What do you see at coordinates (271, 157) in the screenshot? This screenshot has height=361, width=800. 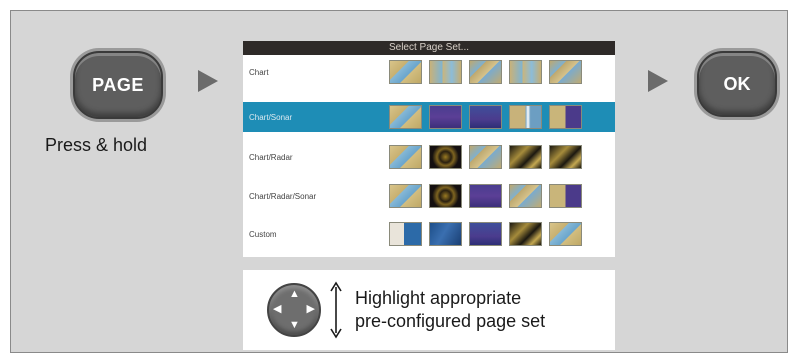 I see `row-label: Chart/Radar` at bounding box center [271, 157].